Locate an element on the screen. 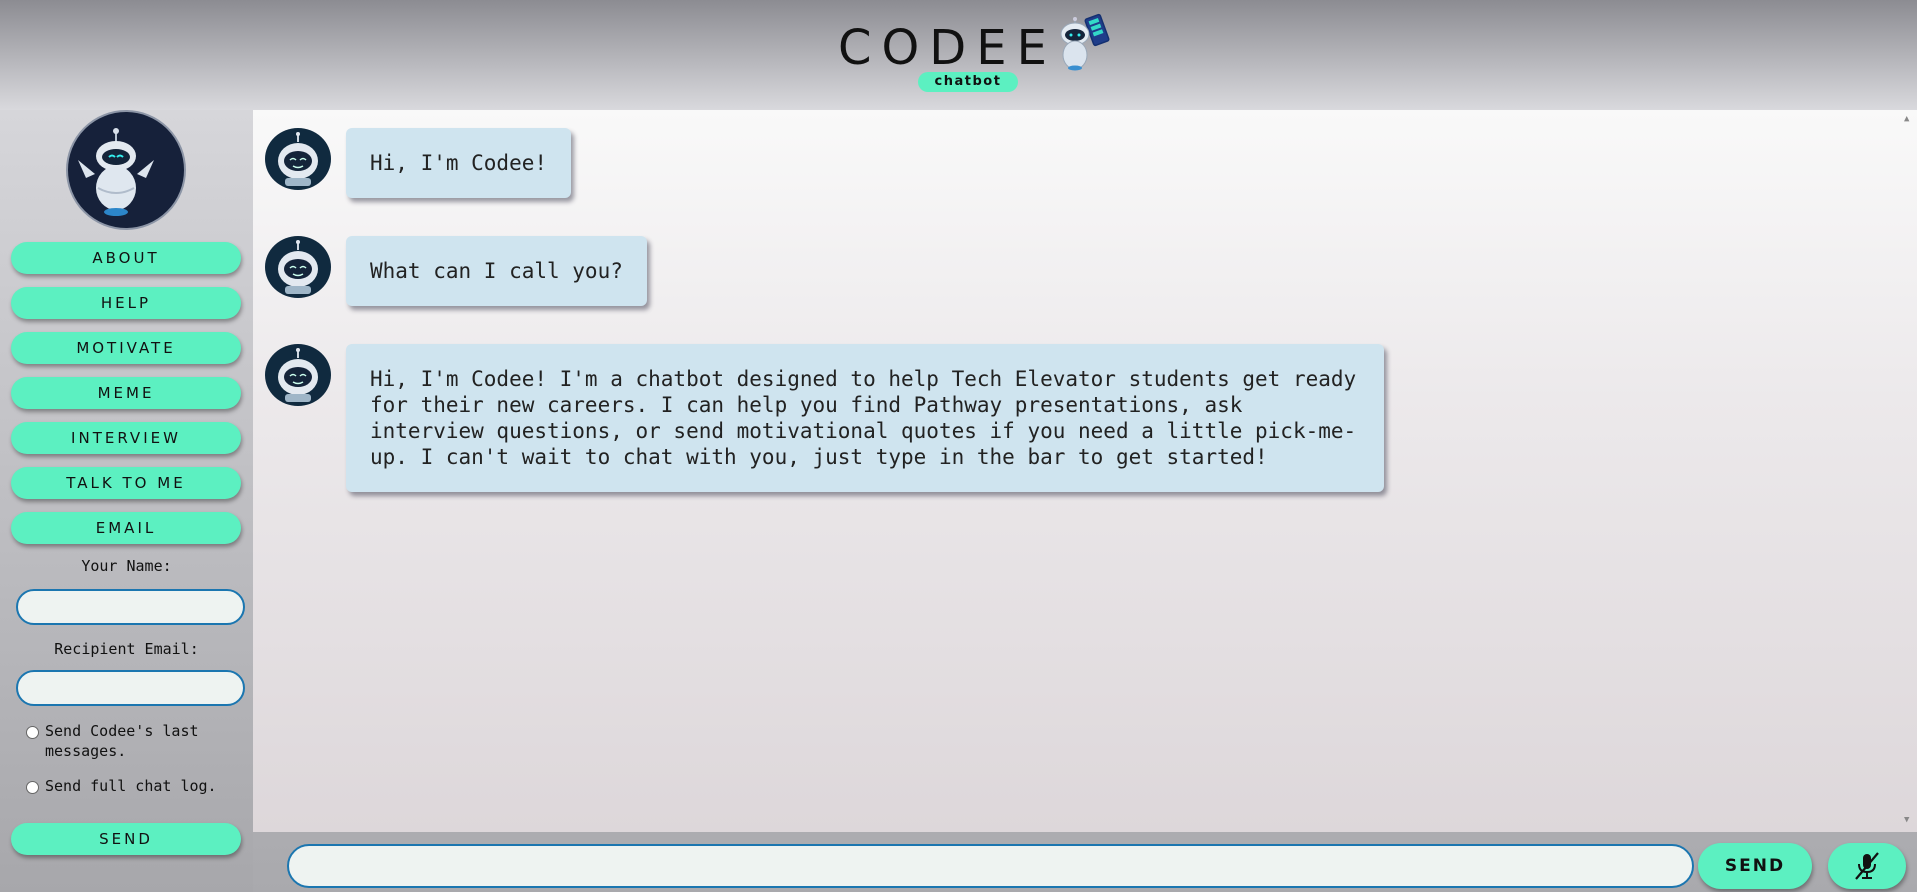 Image resolution: width=1917 pixels, height=892 pixels. brand: CODEE is located at coordinates (976, 45).